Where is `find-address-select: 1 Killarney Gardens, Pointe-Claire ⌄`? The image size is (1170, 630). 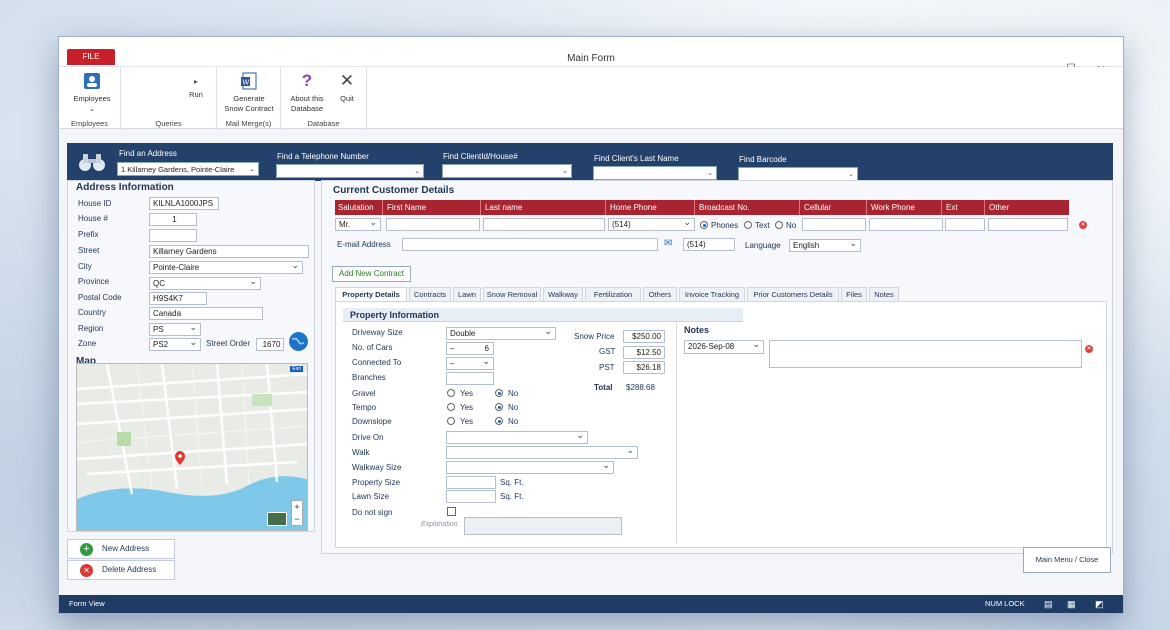
find-address-select: 1 Killarney Gardens, Pointe-Claire ⌄ is located at coordinates (188, 169).